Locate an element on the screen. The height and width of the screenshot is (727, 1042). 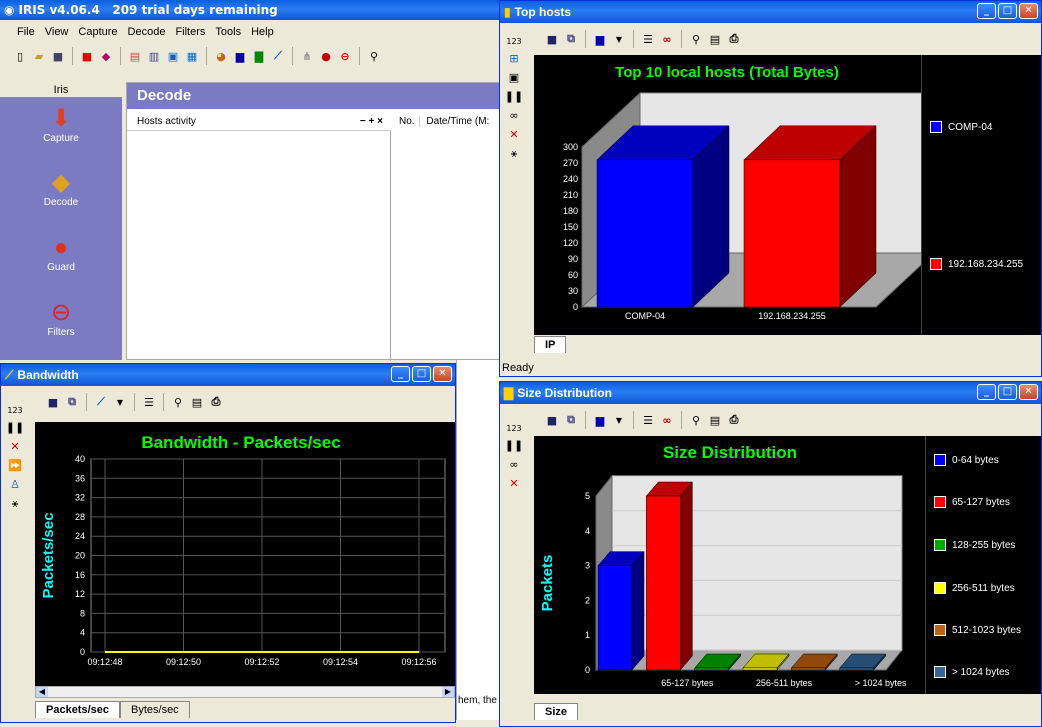
tab-ip: IP is located at coordinates (550, 344).